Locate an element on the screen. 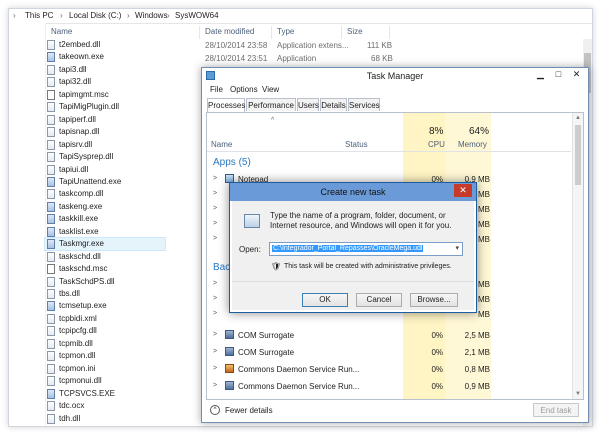  chevron-up-icon: ^ is located at coordinates (215, 410).